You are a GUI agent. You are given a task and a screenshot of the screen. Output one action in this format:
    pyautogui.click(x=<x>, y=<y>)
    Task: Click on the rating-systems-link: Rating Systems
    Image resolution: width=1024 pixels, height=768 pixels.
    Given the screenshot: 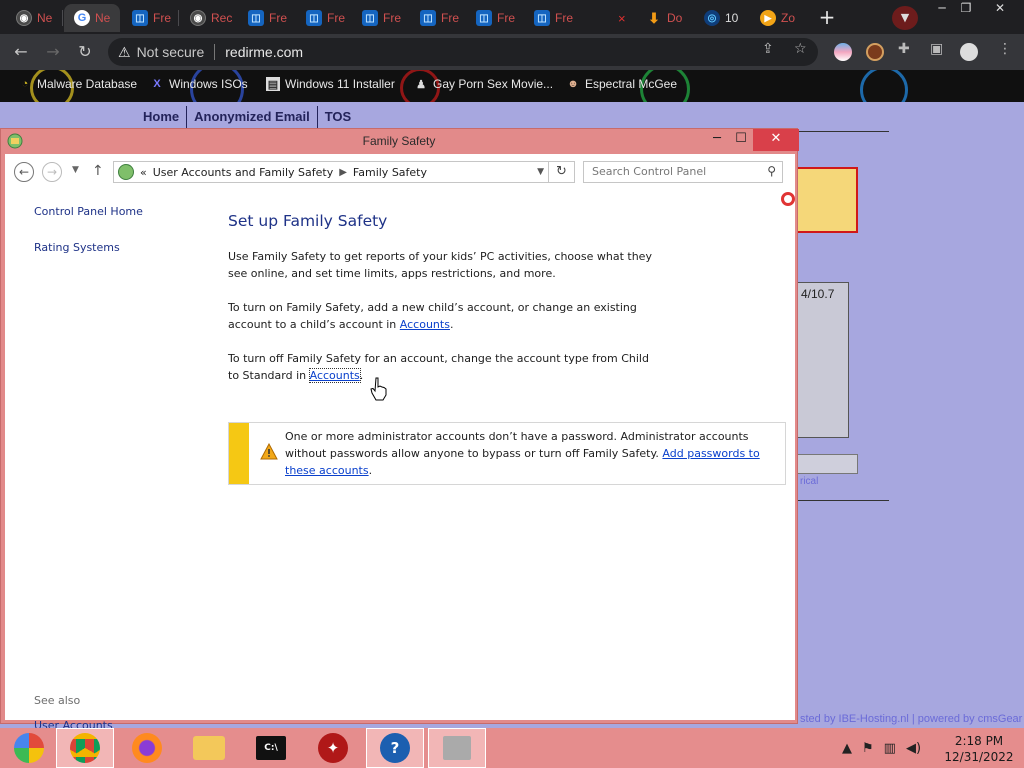 What is the action you would take?
    pyautogui.click(x=77, y=247)
    